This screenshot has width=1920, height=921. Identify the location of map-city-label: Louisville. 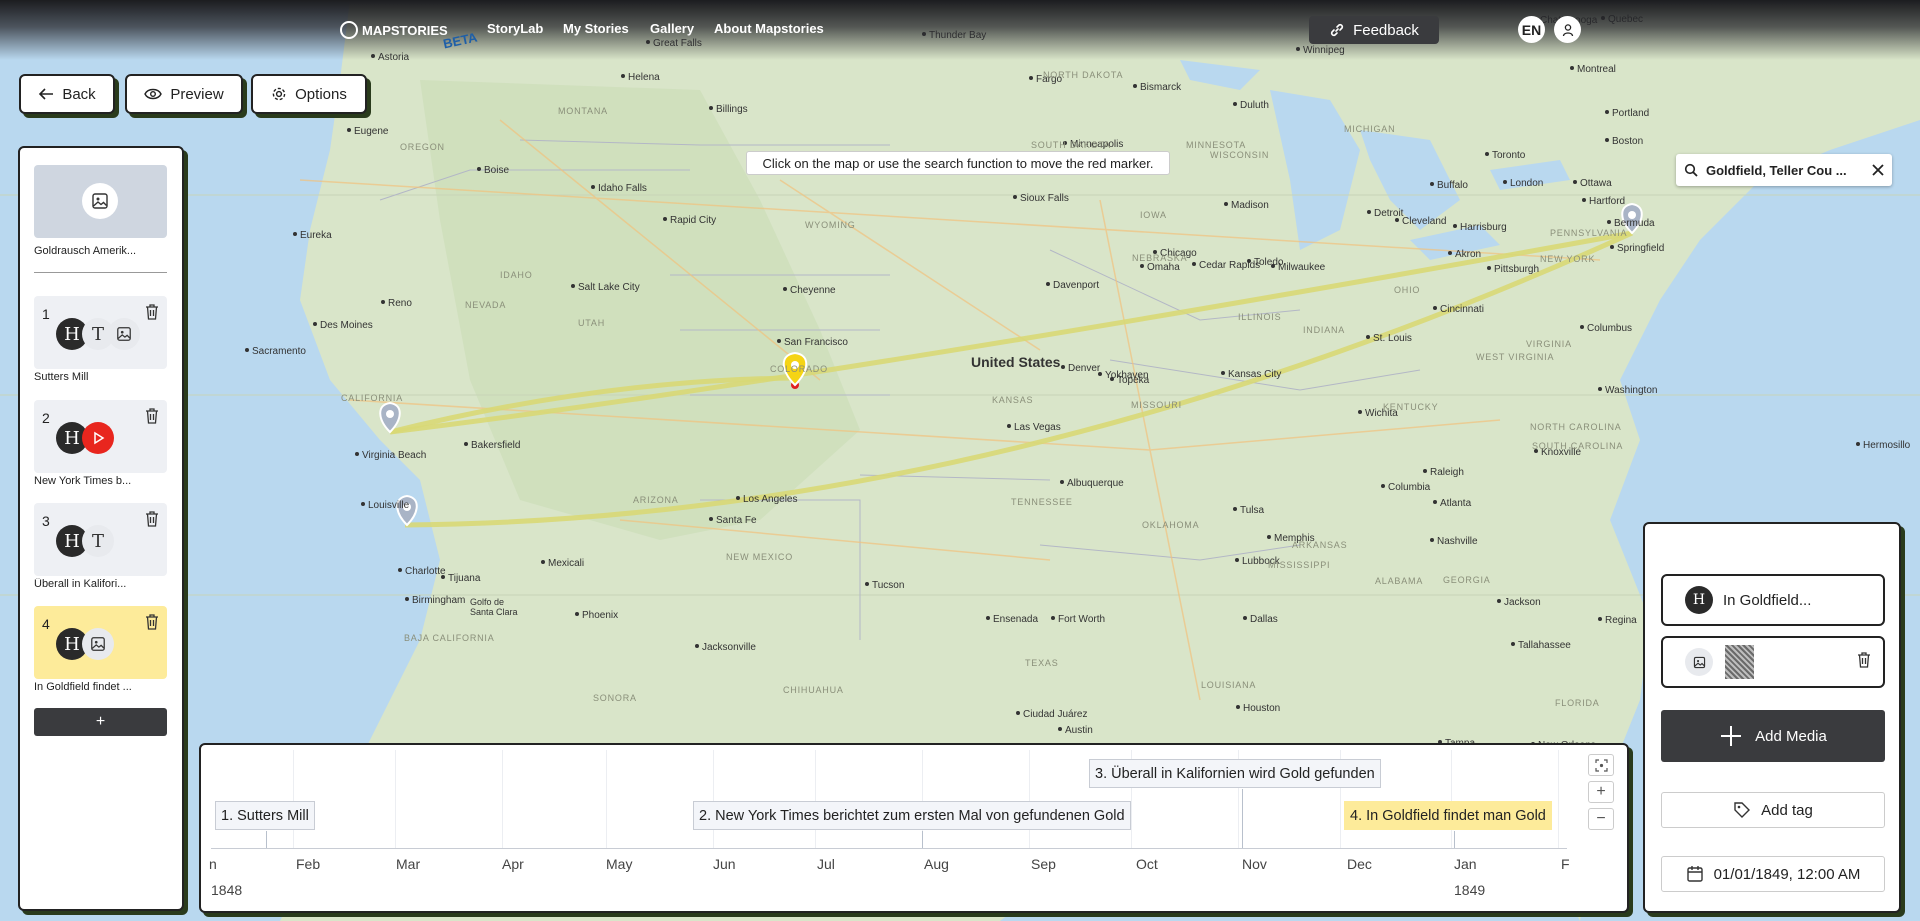
(389, 505).